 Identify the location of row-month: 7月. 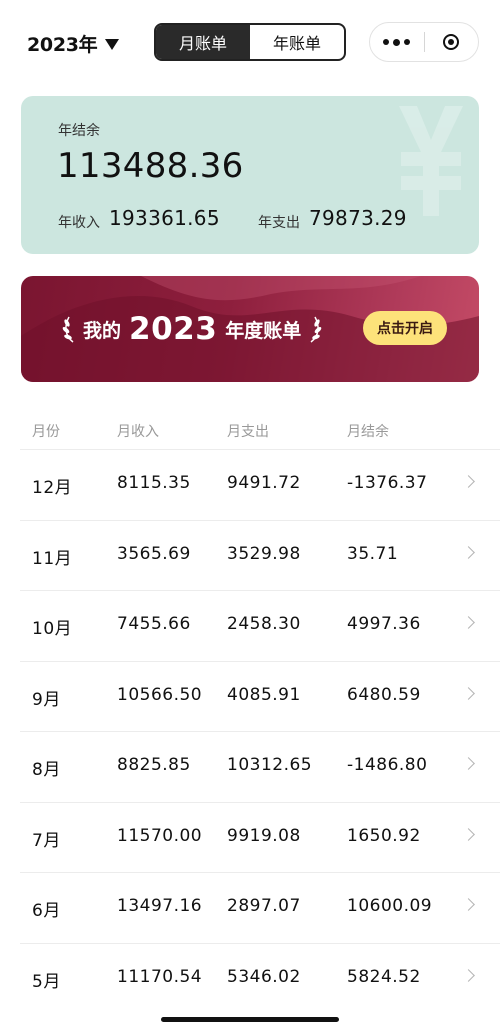
(46, 840).